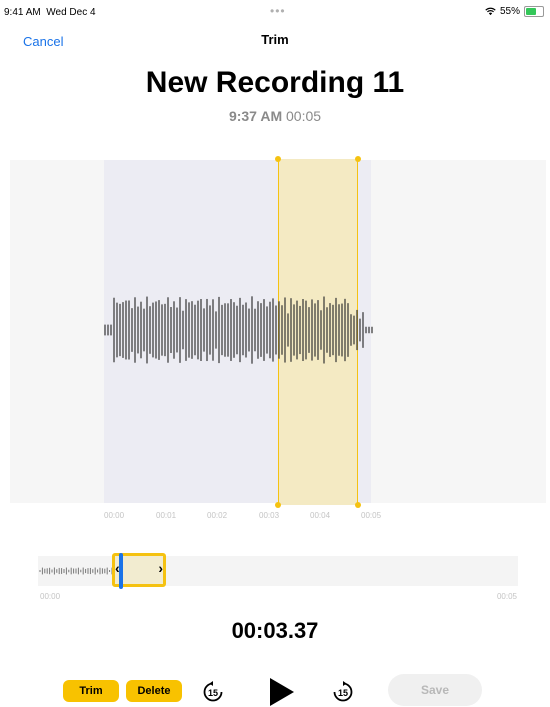  What do you see at coordinates (114, 515) in the screenshot?
I see `tick-label: 00:00` at bounding box center [114, 515].